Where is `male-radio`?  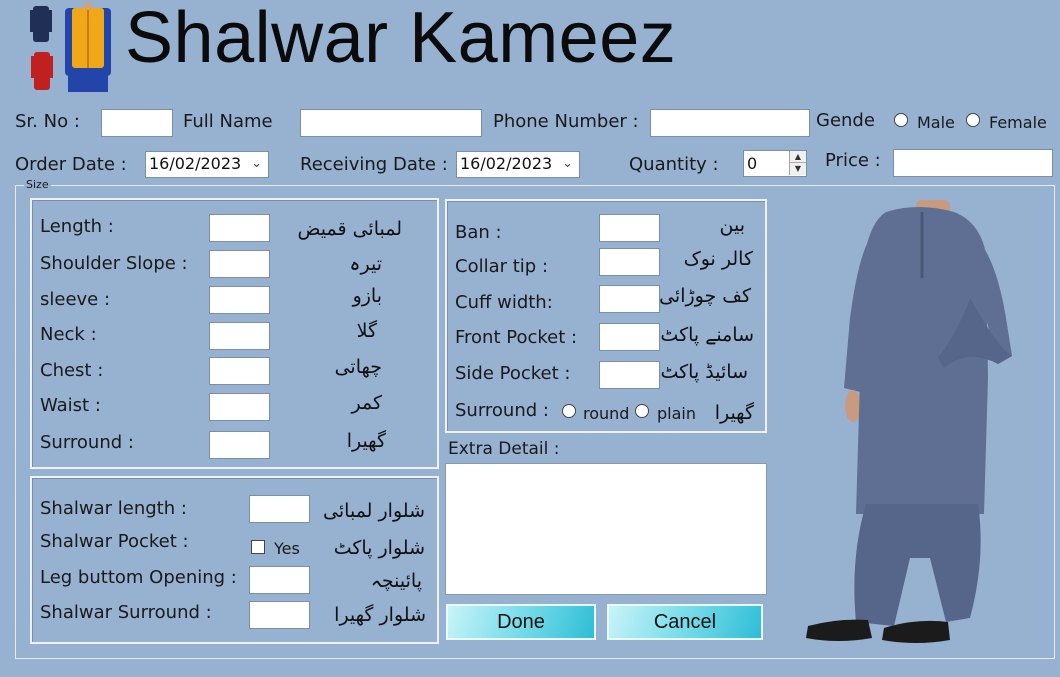
male-radio is located at coordinates (901, 120).